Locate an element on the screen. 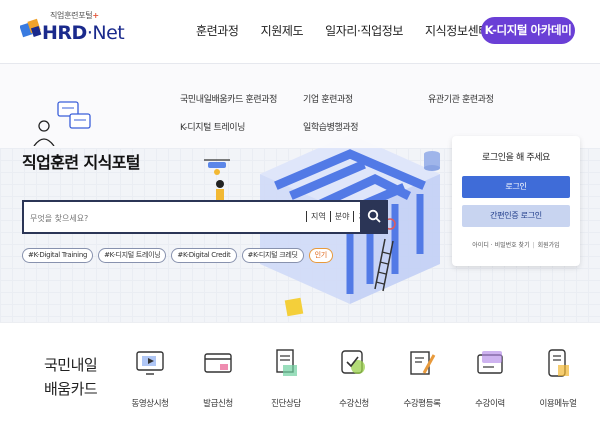  quick-item-review: 수강평등록 is located at coordinates (422, 378).